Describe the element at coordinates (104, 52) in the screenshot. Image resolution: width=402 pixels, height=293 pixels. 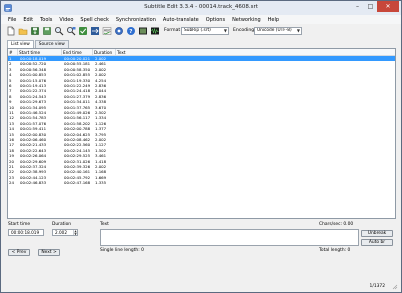
I see `column-header-duration: Duration` at that location.